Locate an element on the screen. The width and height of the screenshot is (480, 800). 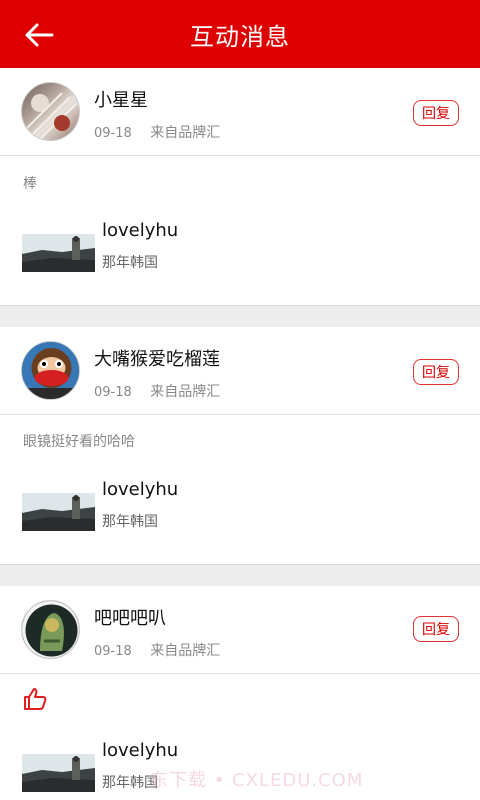
top-bar: 互动消息 is located at coordinates (240, 34).